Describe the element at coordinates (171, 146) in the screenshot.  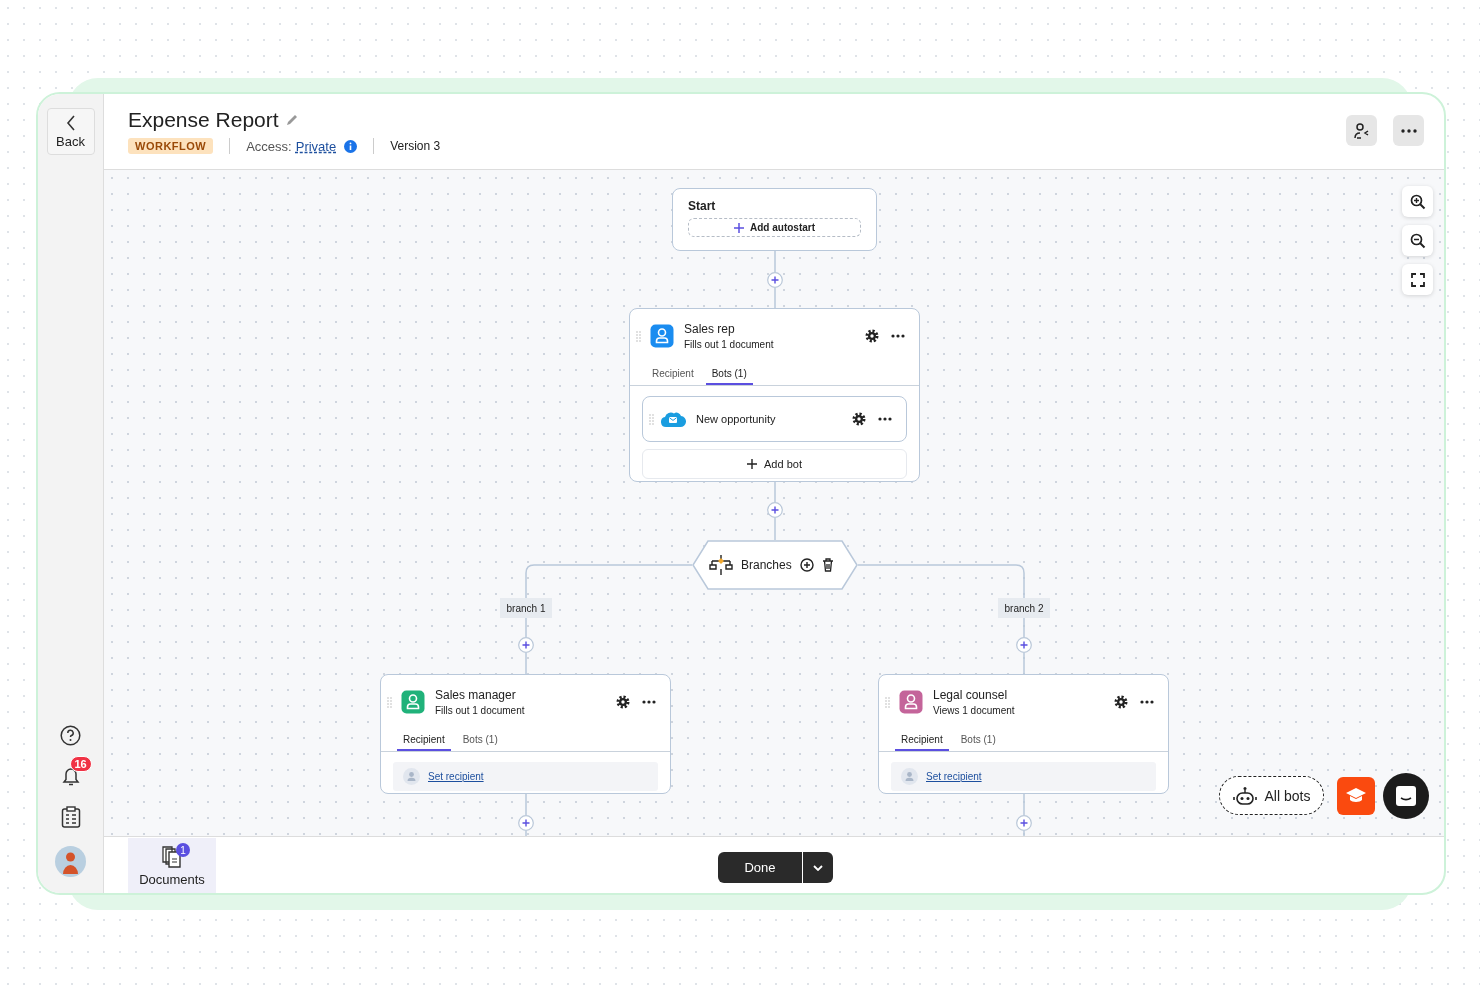
I see `workflow-badge: WORKFLOW` at that location.